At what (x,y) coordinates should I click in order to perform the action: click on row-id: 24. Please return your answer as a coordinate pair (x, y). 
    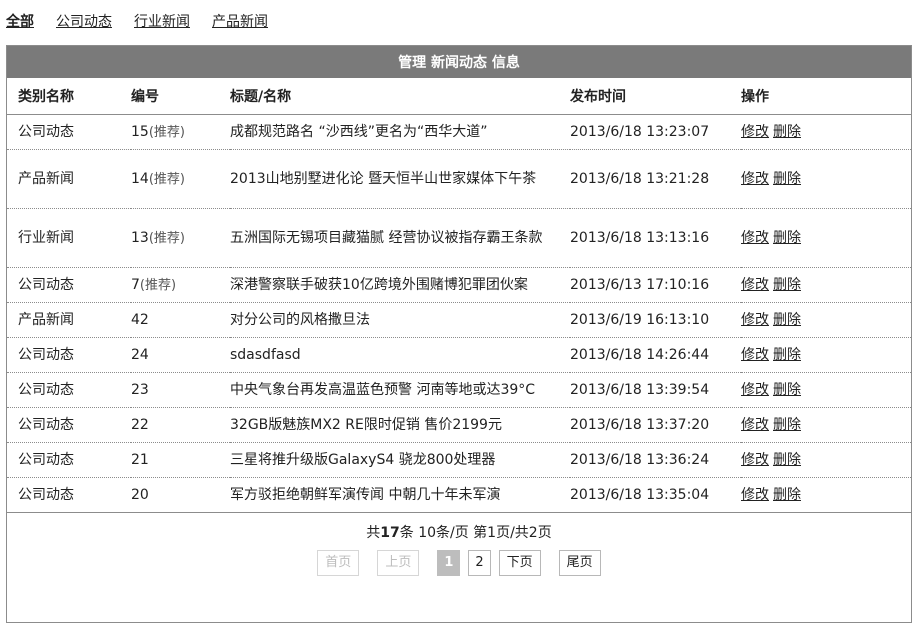
    Looking at the image, I should click on (140, 355).